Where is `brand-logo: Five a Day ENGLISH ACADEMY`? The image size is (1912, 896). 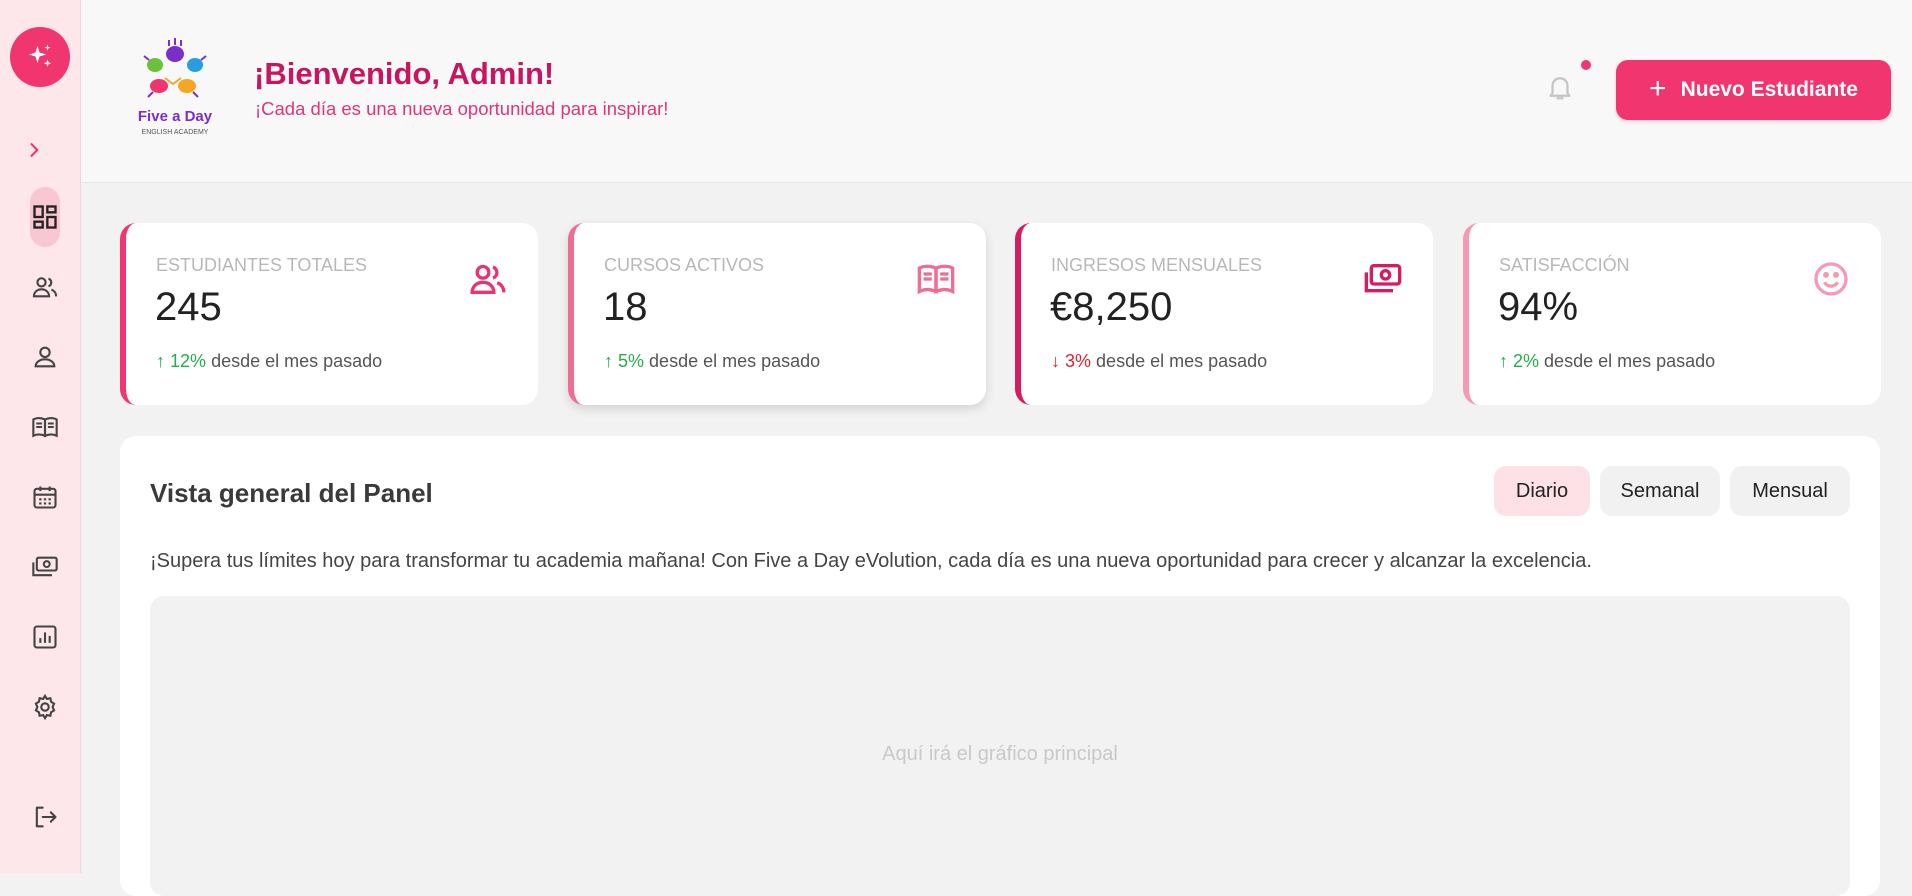
brand-logo: Five a Day ENGLISH ACADEMY is located at coordinates (175, 90).